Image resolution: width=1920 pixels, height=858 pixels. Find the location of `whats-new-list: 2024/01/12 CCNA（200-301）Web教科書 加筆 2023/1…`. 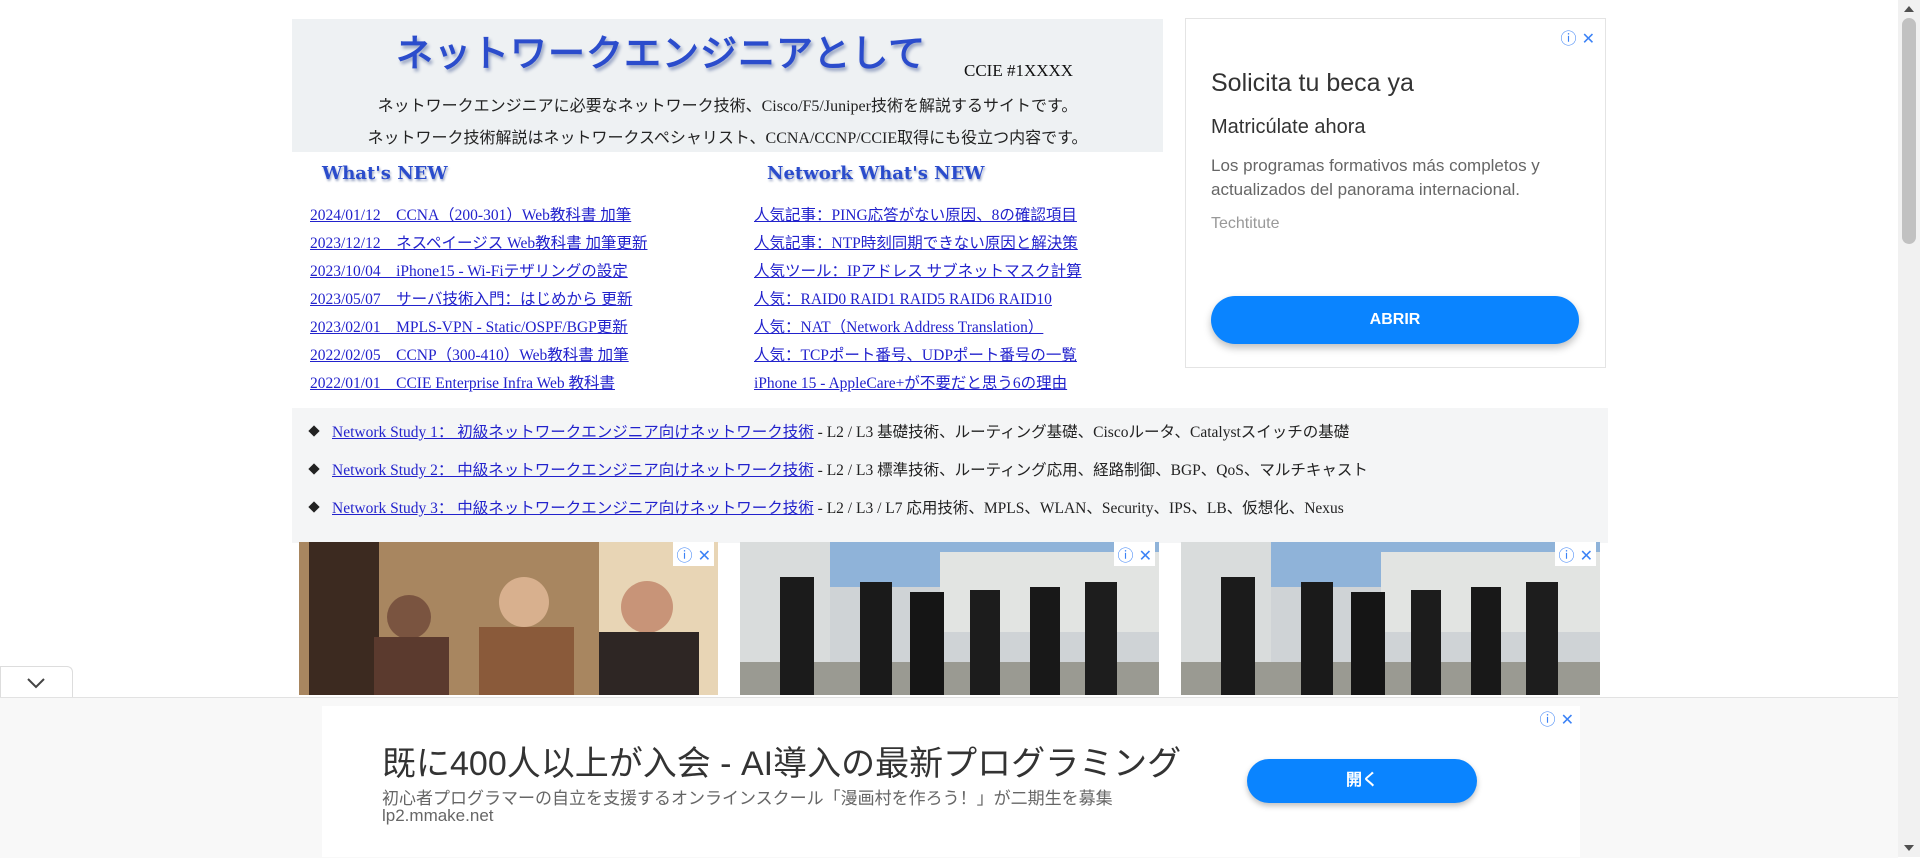

whats-new-list: 2024/01/12 CCNA（200-301）Web教科書 加筆 2023/1… is located at coordinates (479, 302).